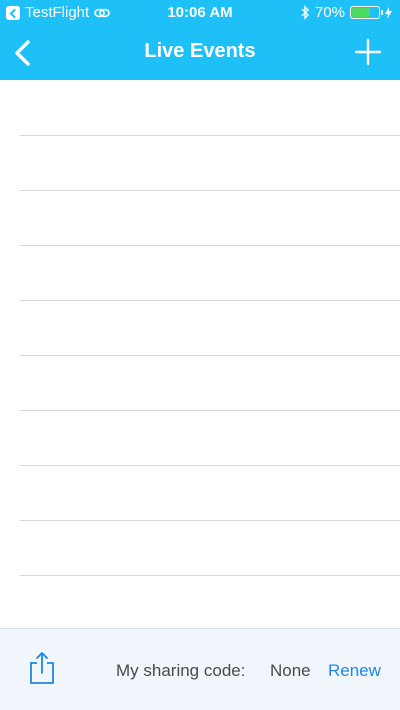  I want to click on charging-icon, so click(388, 12).